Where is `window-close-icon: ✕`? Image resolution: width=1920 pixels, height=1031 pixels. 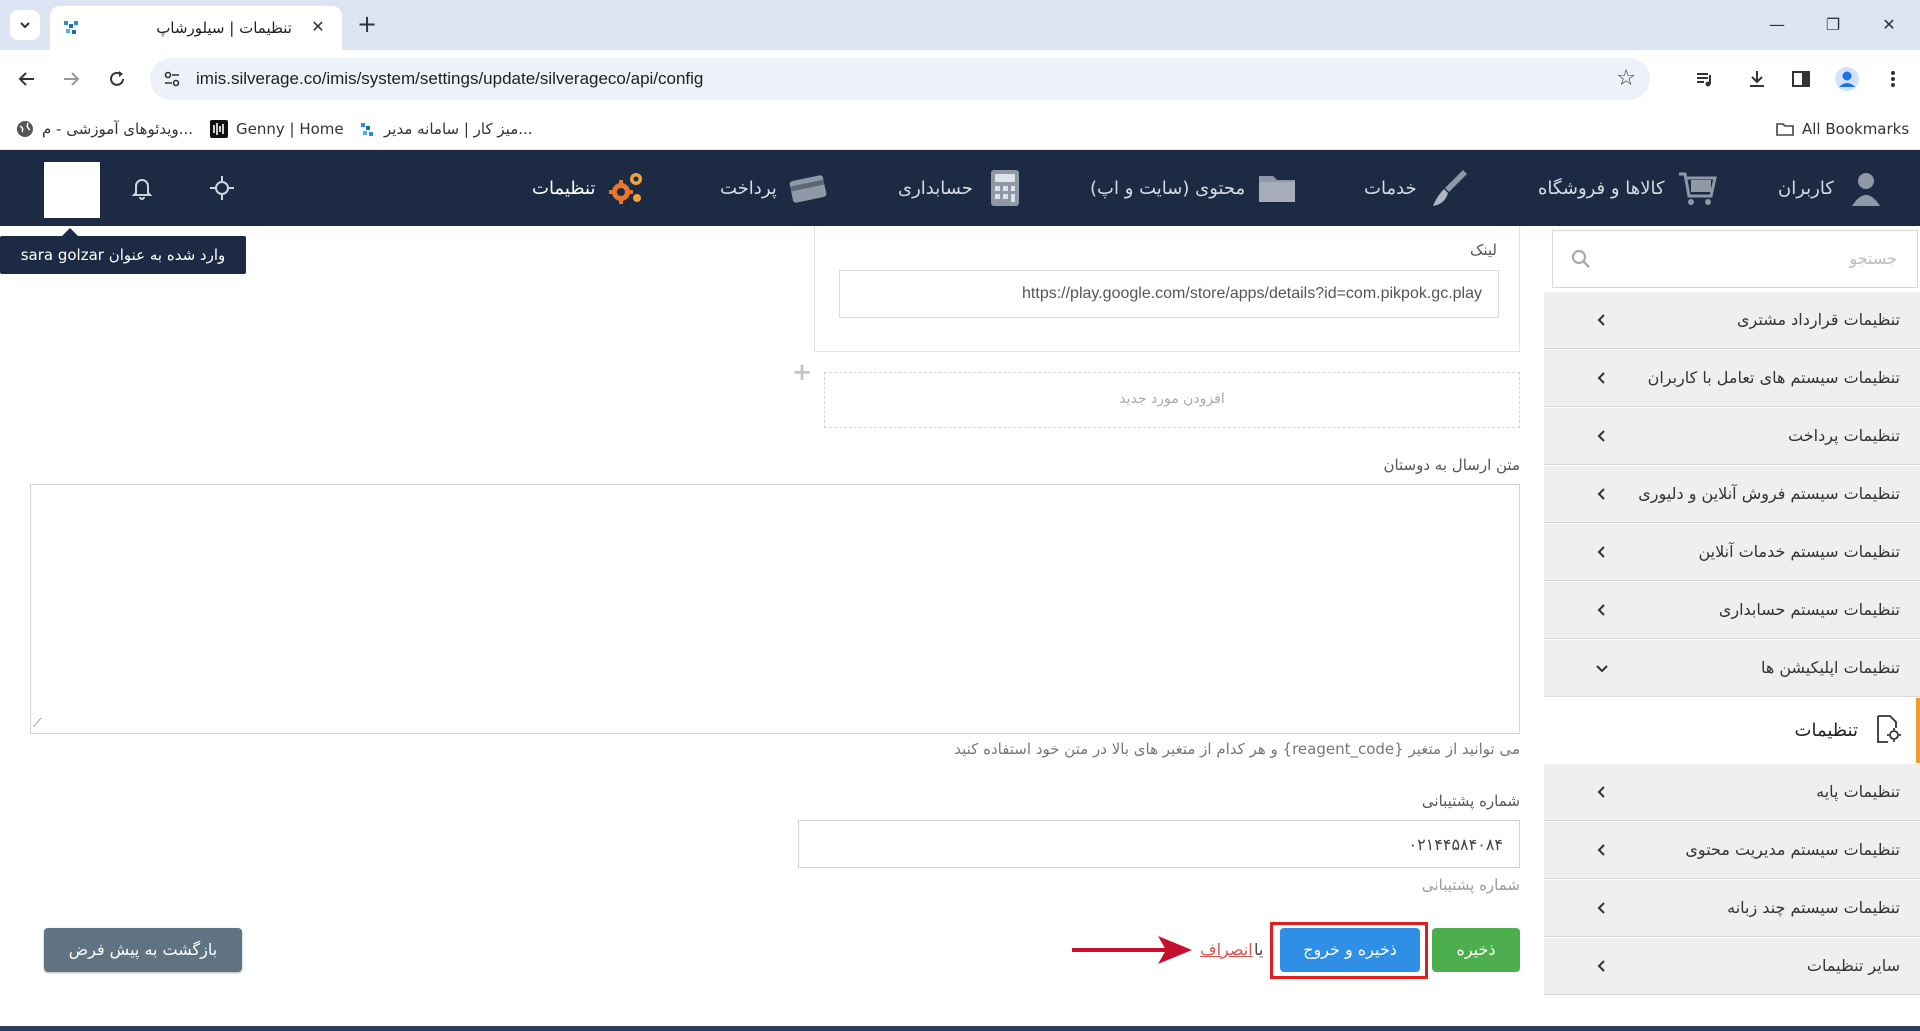 window-close-icon: ✕ is located at coordinates (1889, 25).